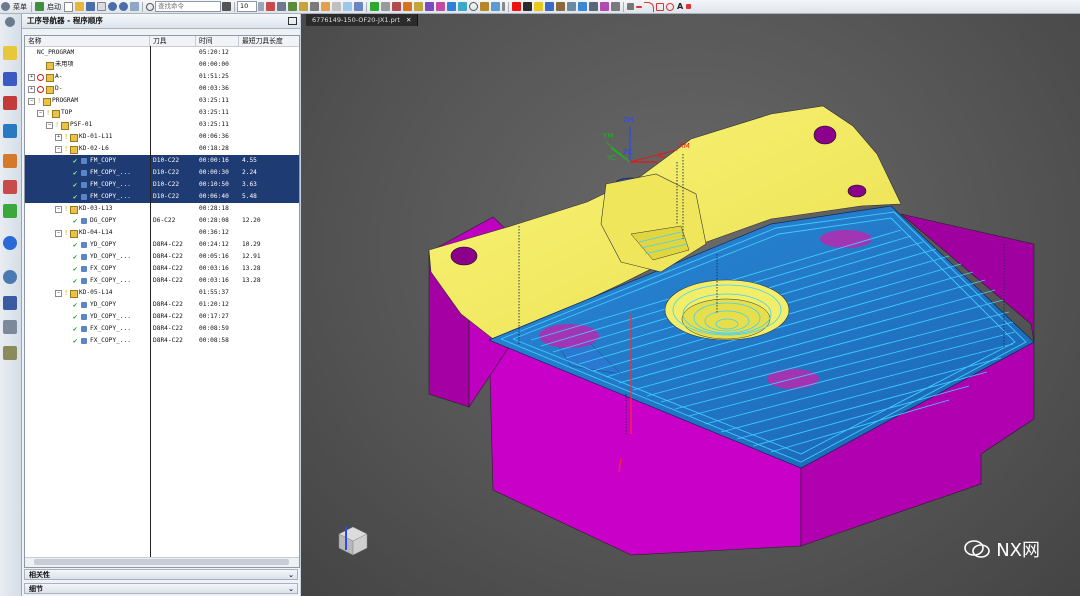 This screenshot has width=1080, height=596. Describe the element at coordinates (68, 6) in the screenshot. I see `new-file-icon` at that location.